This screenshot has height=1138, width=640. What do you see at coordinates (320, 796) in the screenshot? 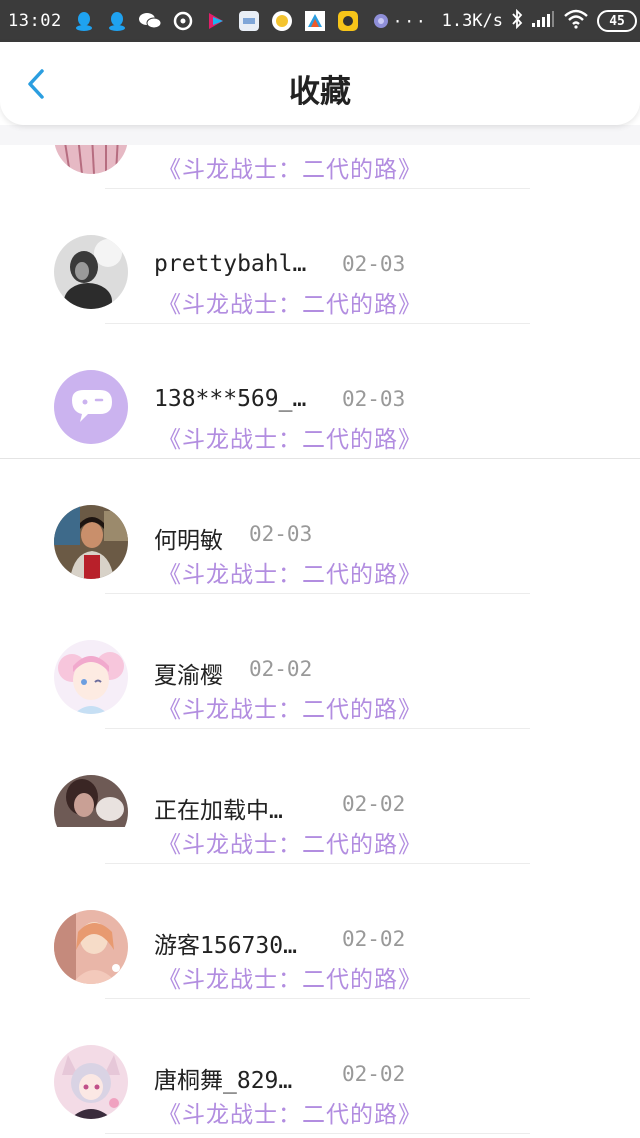
I see `list-item: 正在加载中… 02-02 《斗龙战士：二代的路》` at bounding box center [320, 796].